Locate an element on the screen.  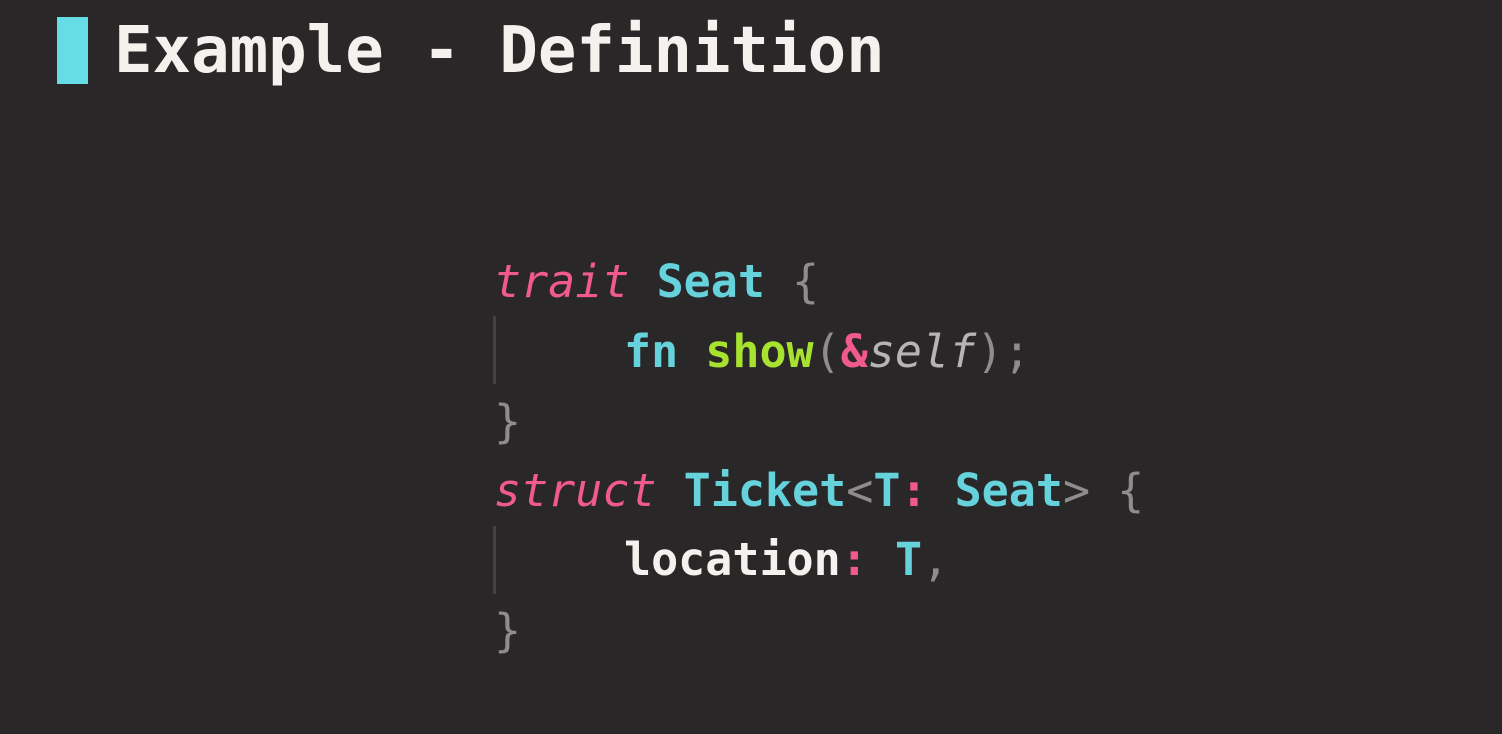
semicolon: ; is located at coordinates (1017, 351).